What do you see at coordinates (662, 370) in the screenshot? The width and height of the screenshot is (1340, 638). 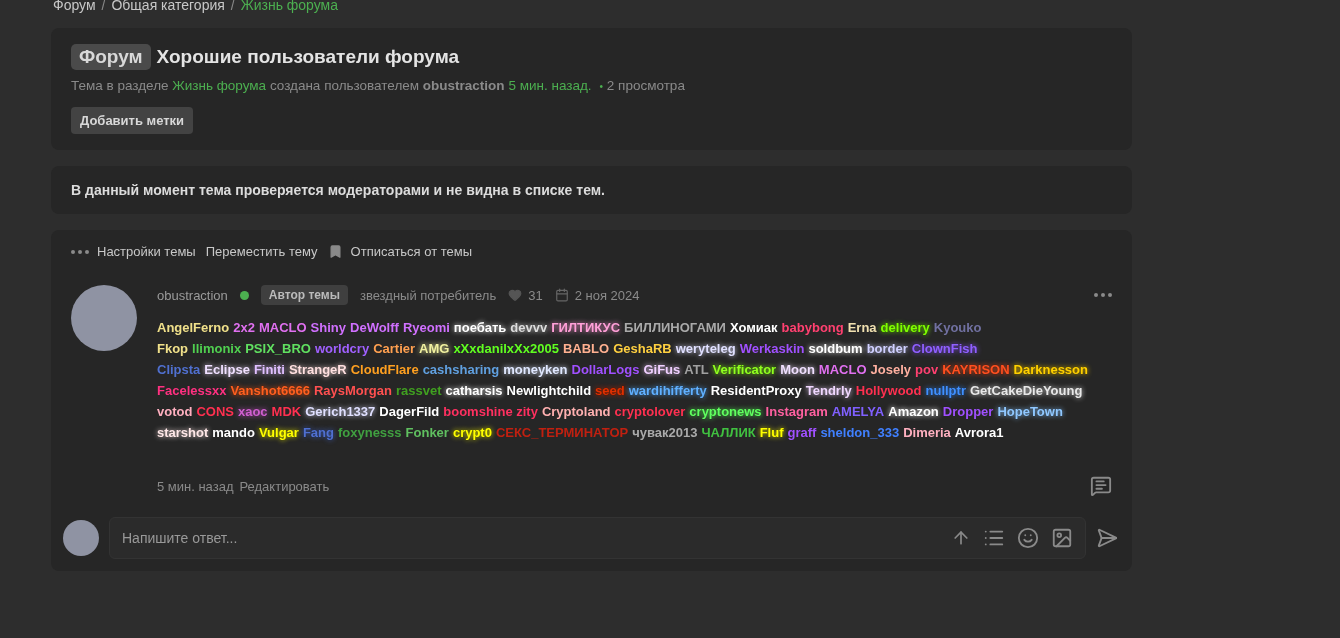 I see `username-link: GiFus` at bounding box center [662, 370].